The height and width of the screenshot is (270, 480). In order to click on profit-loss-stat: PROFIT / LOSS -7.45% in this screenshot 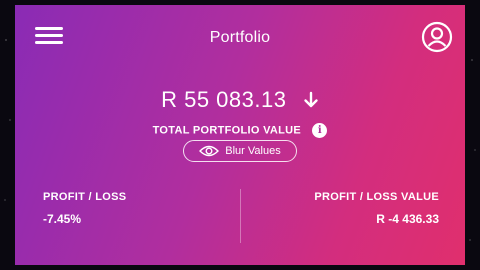, I will do `click(84, 208)`.